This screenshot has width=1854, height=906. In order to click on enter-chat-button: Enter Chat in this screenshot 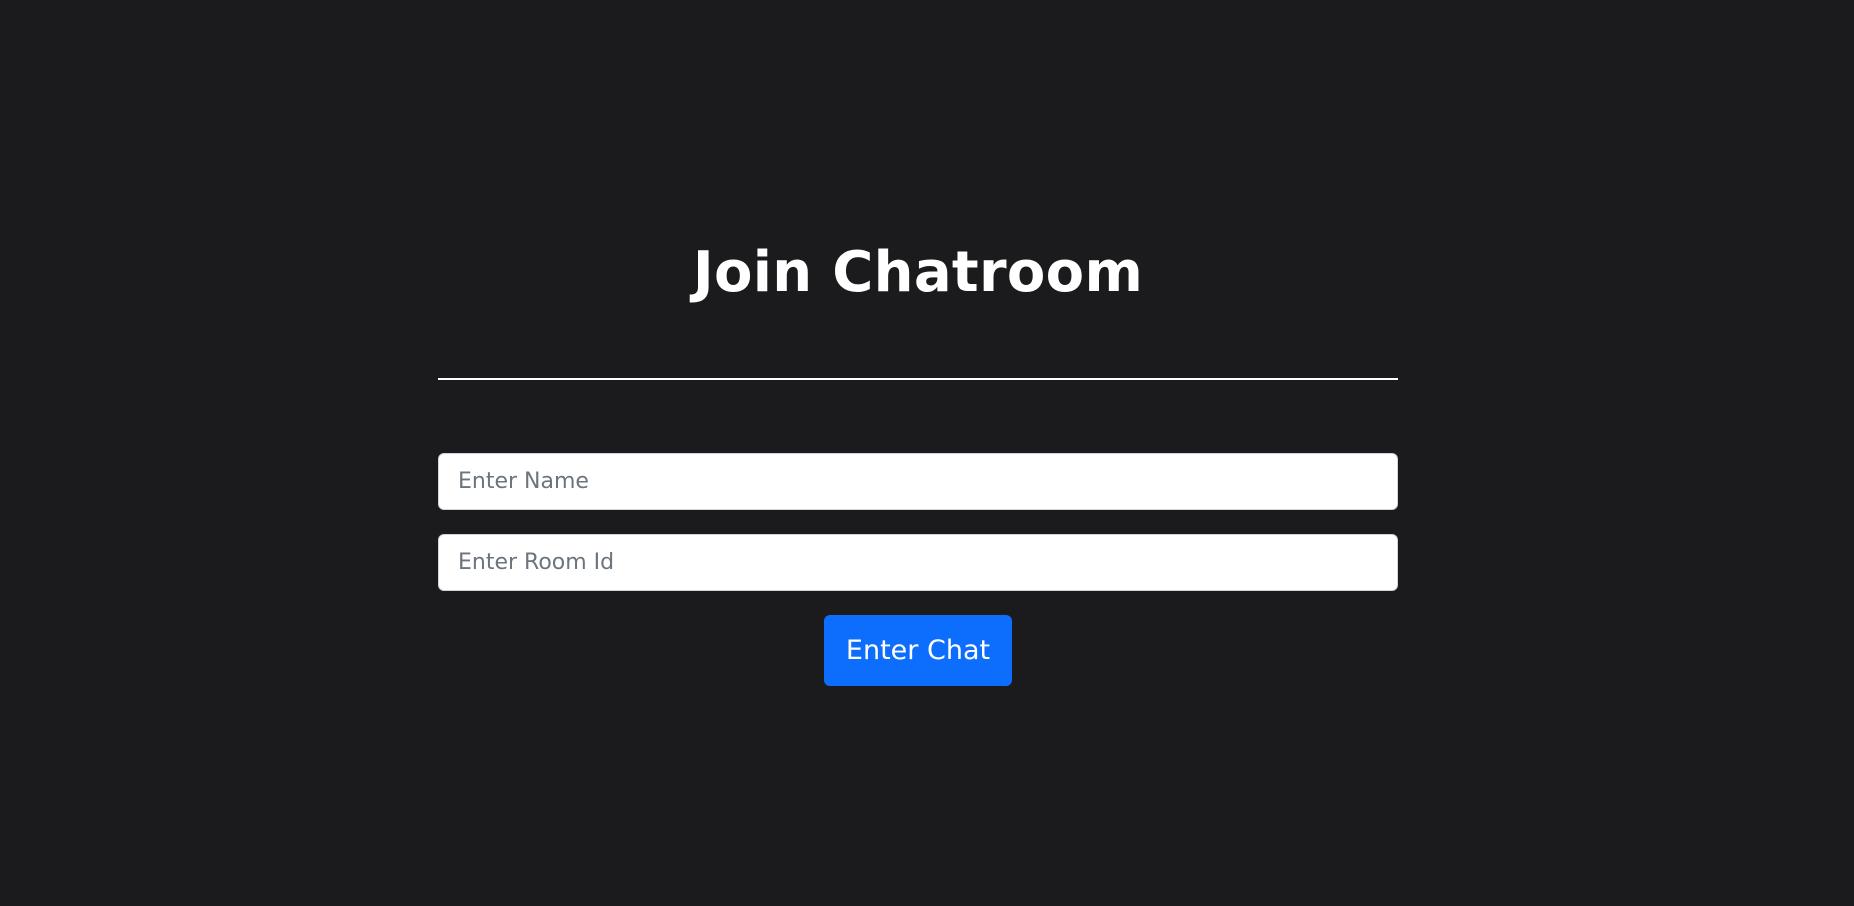, I will do `click(918, 650)`.